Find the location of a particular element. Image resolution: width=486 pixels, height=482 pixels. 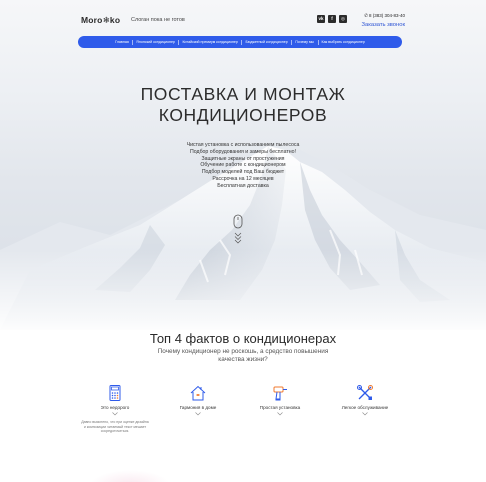

nav-item-home: Главная is located at coordinates (122, 42).